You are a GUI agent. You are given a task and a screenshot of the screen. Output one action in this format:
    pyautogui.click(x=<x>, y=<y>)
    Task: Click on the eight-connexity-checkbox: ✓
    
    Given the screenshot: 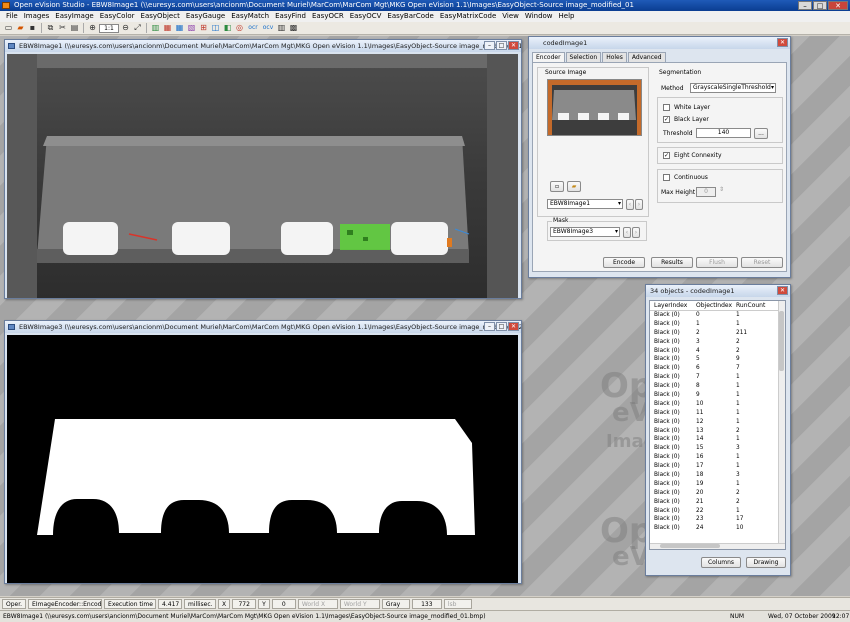 What is the action you would take?
    pyautogui.click(x=666, y=155)
    